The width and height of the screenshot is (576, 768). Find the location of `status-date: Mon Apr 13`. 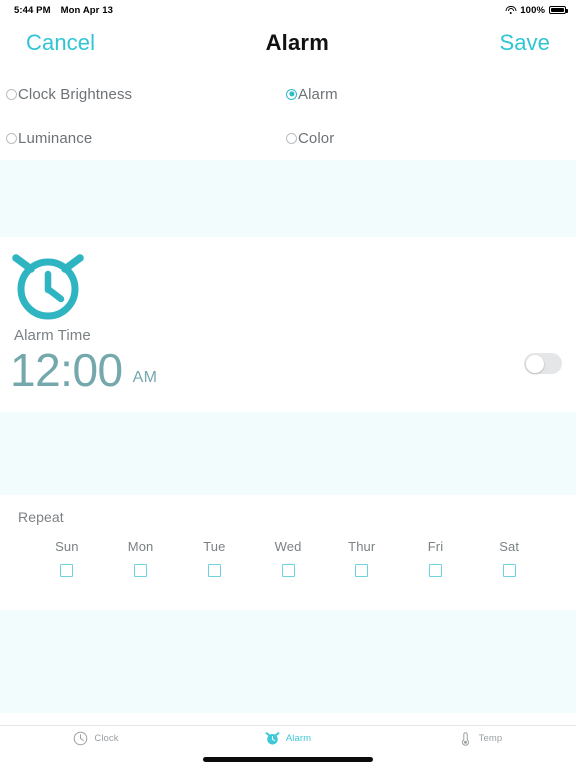

status-date: Mon Apr 13 is located at coordinates (86, 10).